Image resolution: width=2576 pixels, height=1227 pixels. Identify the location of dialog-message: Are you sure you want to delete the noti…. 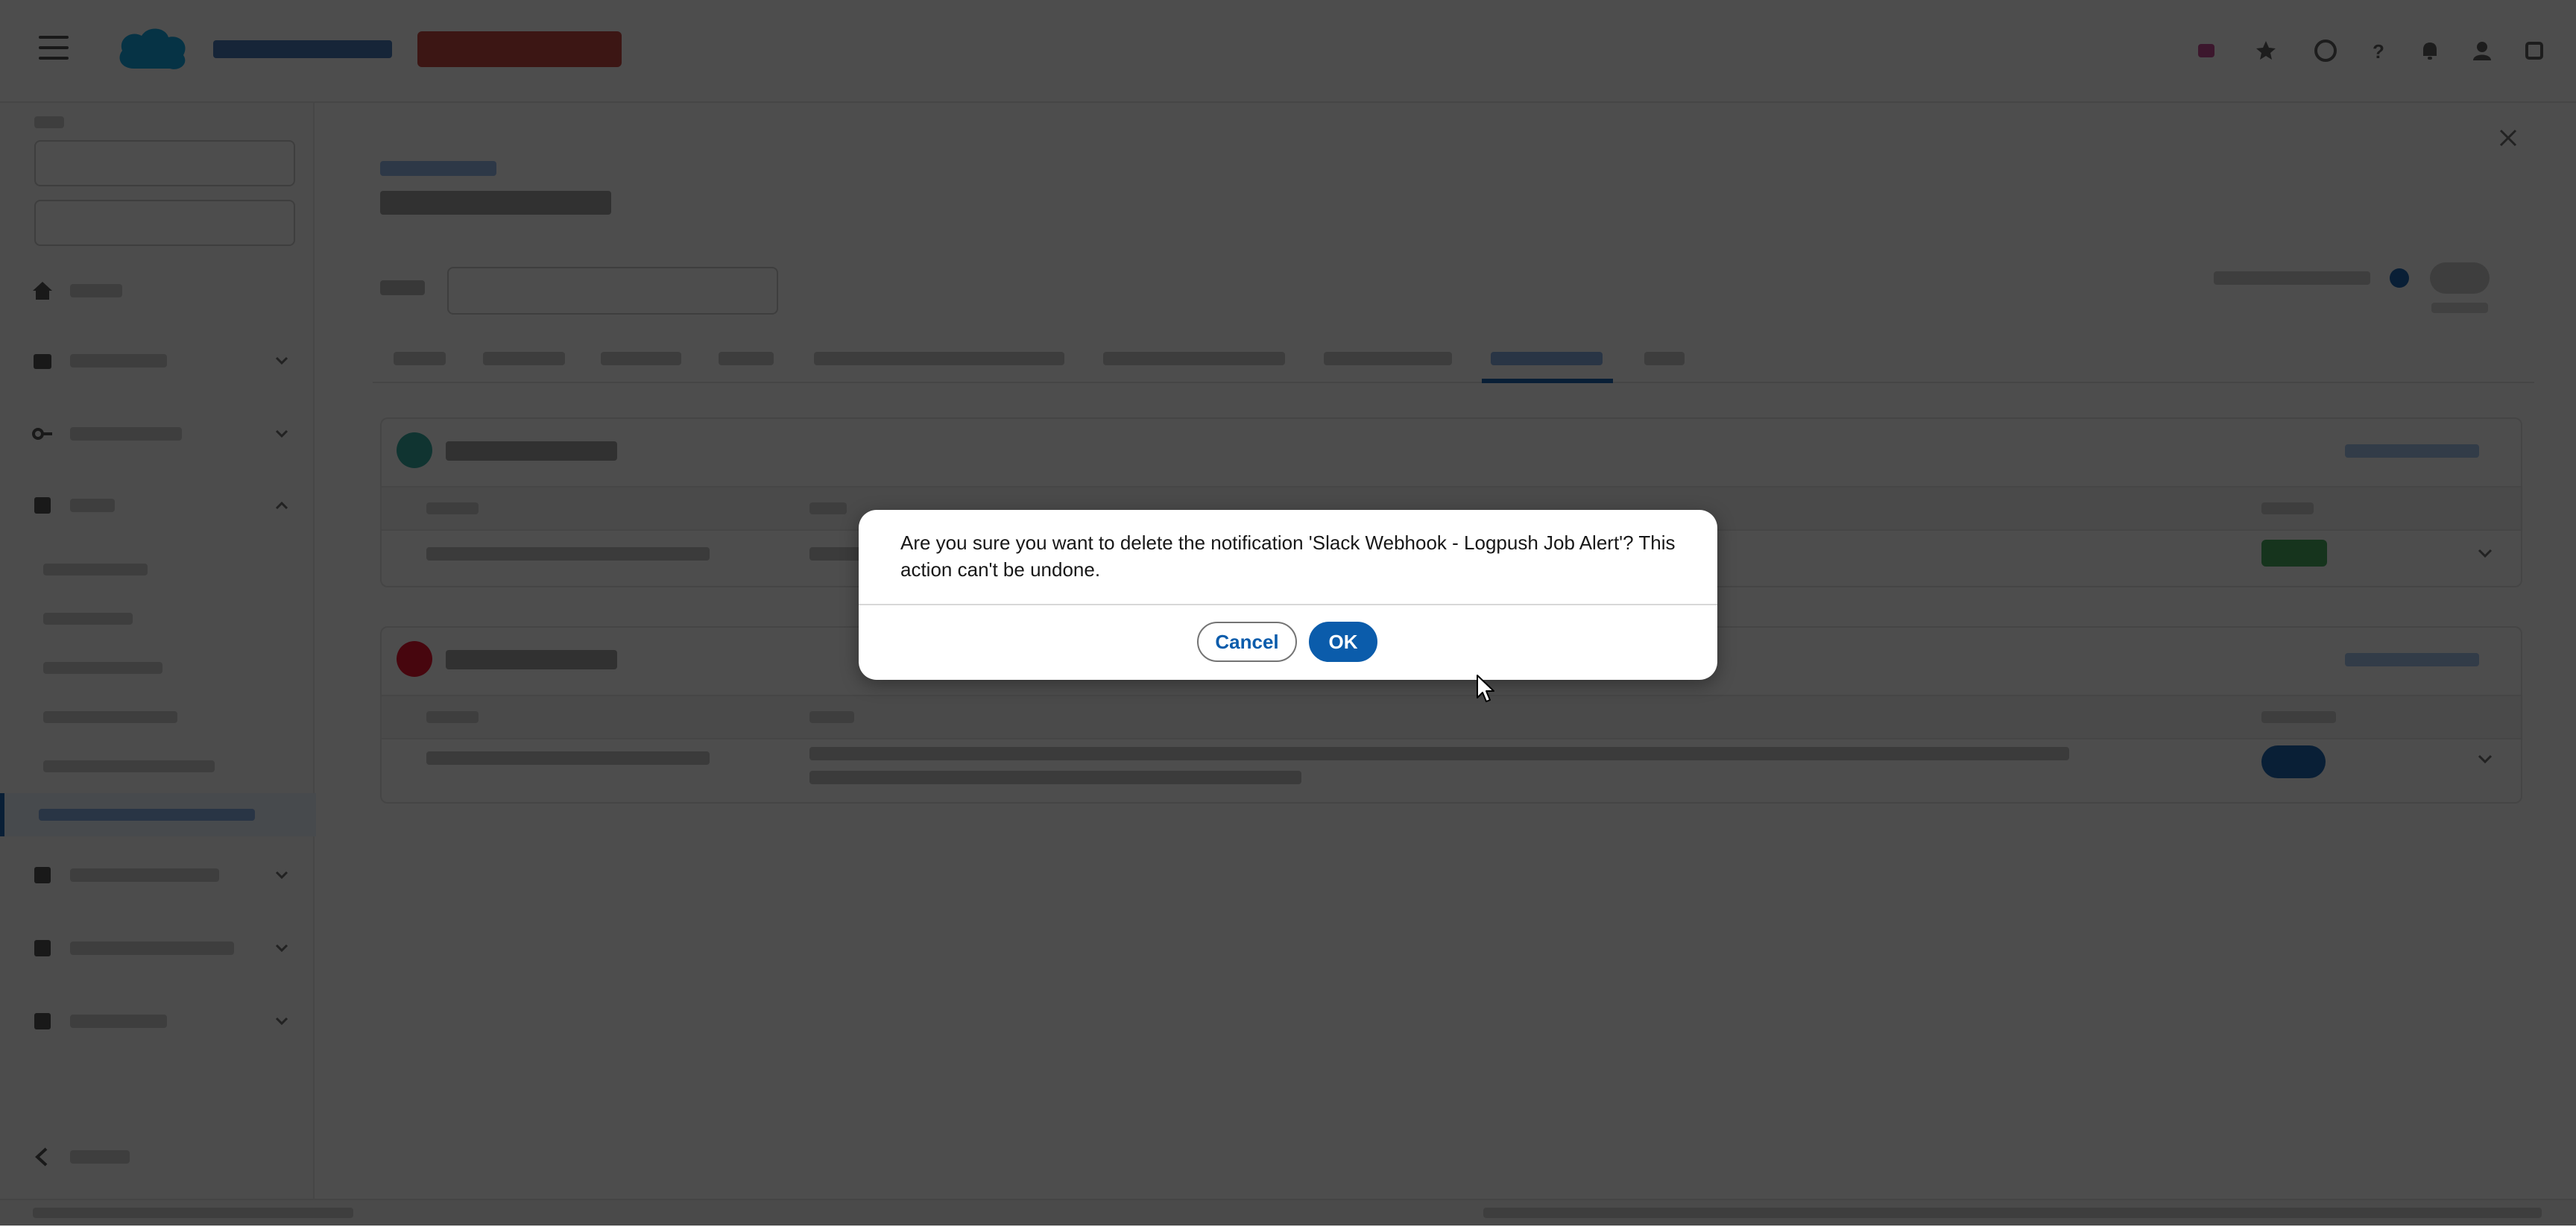
(1288, 556).